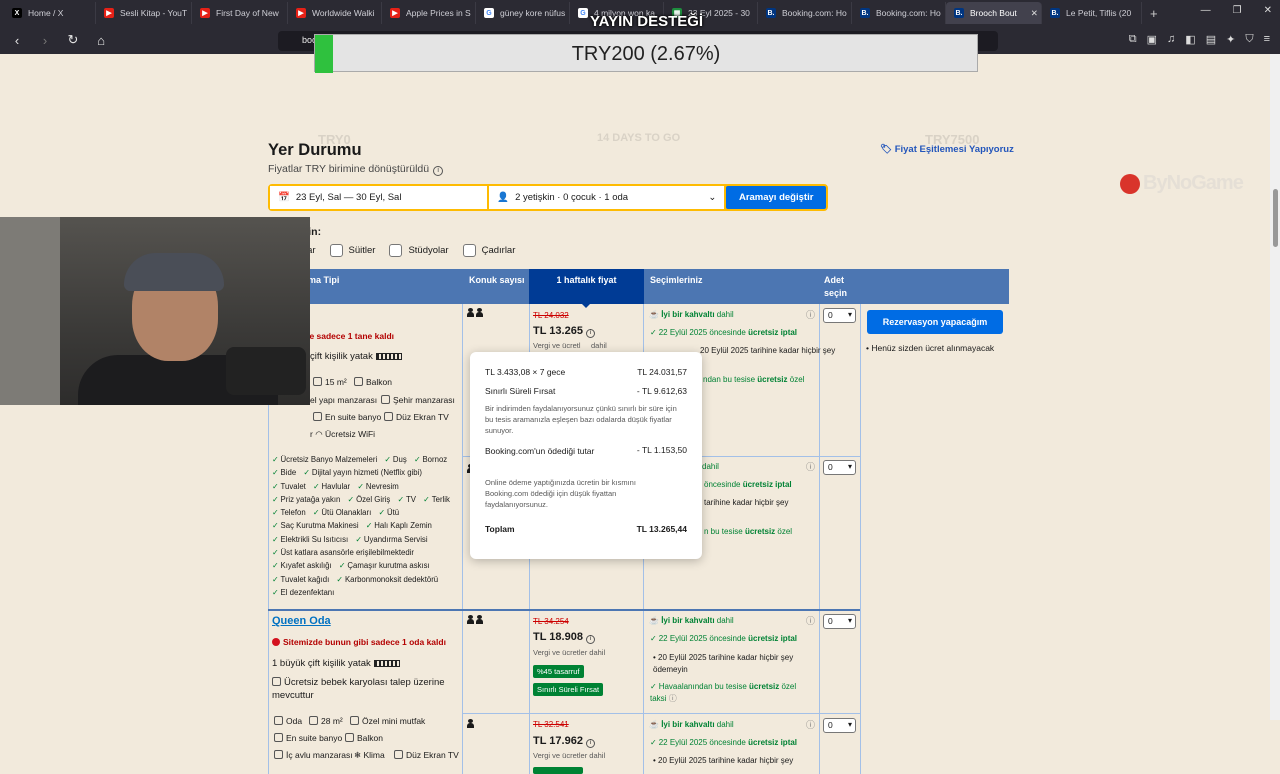 The height and width of the screenshot is (774, 1280). Describe the element at coordinates (1133, 39) in the screenshot. I see `extensions-icon: ⧉` at that location.